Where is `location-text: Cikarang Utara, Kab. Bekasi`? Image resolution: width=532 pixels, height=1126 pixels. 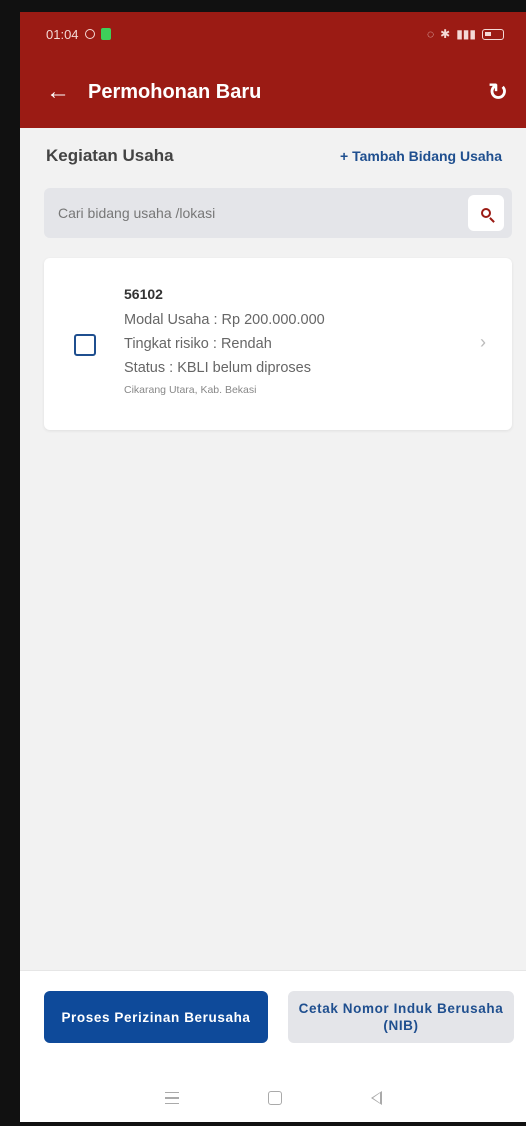
location-text: Cikarang Utara, Kab. Bekasi is located at coordinates (190, 390).